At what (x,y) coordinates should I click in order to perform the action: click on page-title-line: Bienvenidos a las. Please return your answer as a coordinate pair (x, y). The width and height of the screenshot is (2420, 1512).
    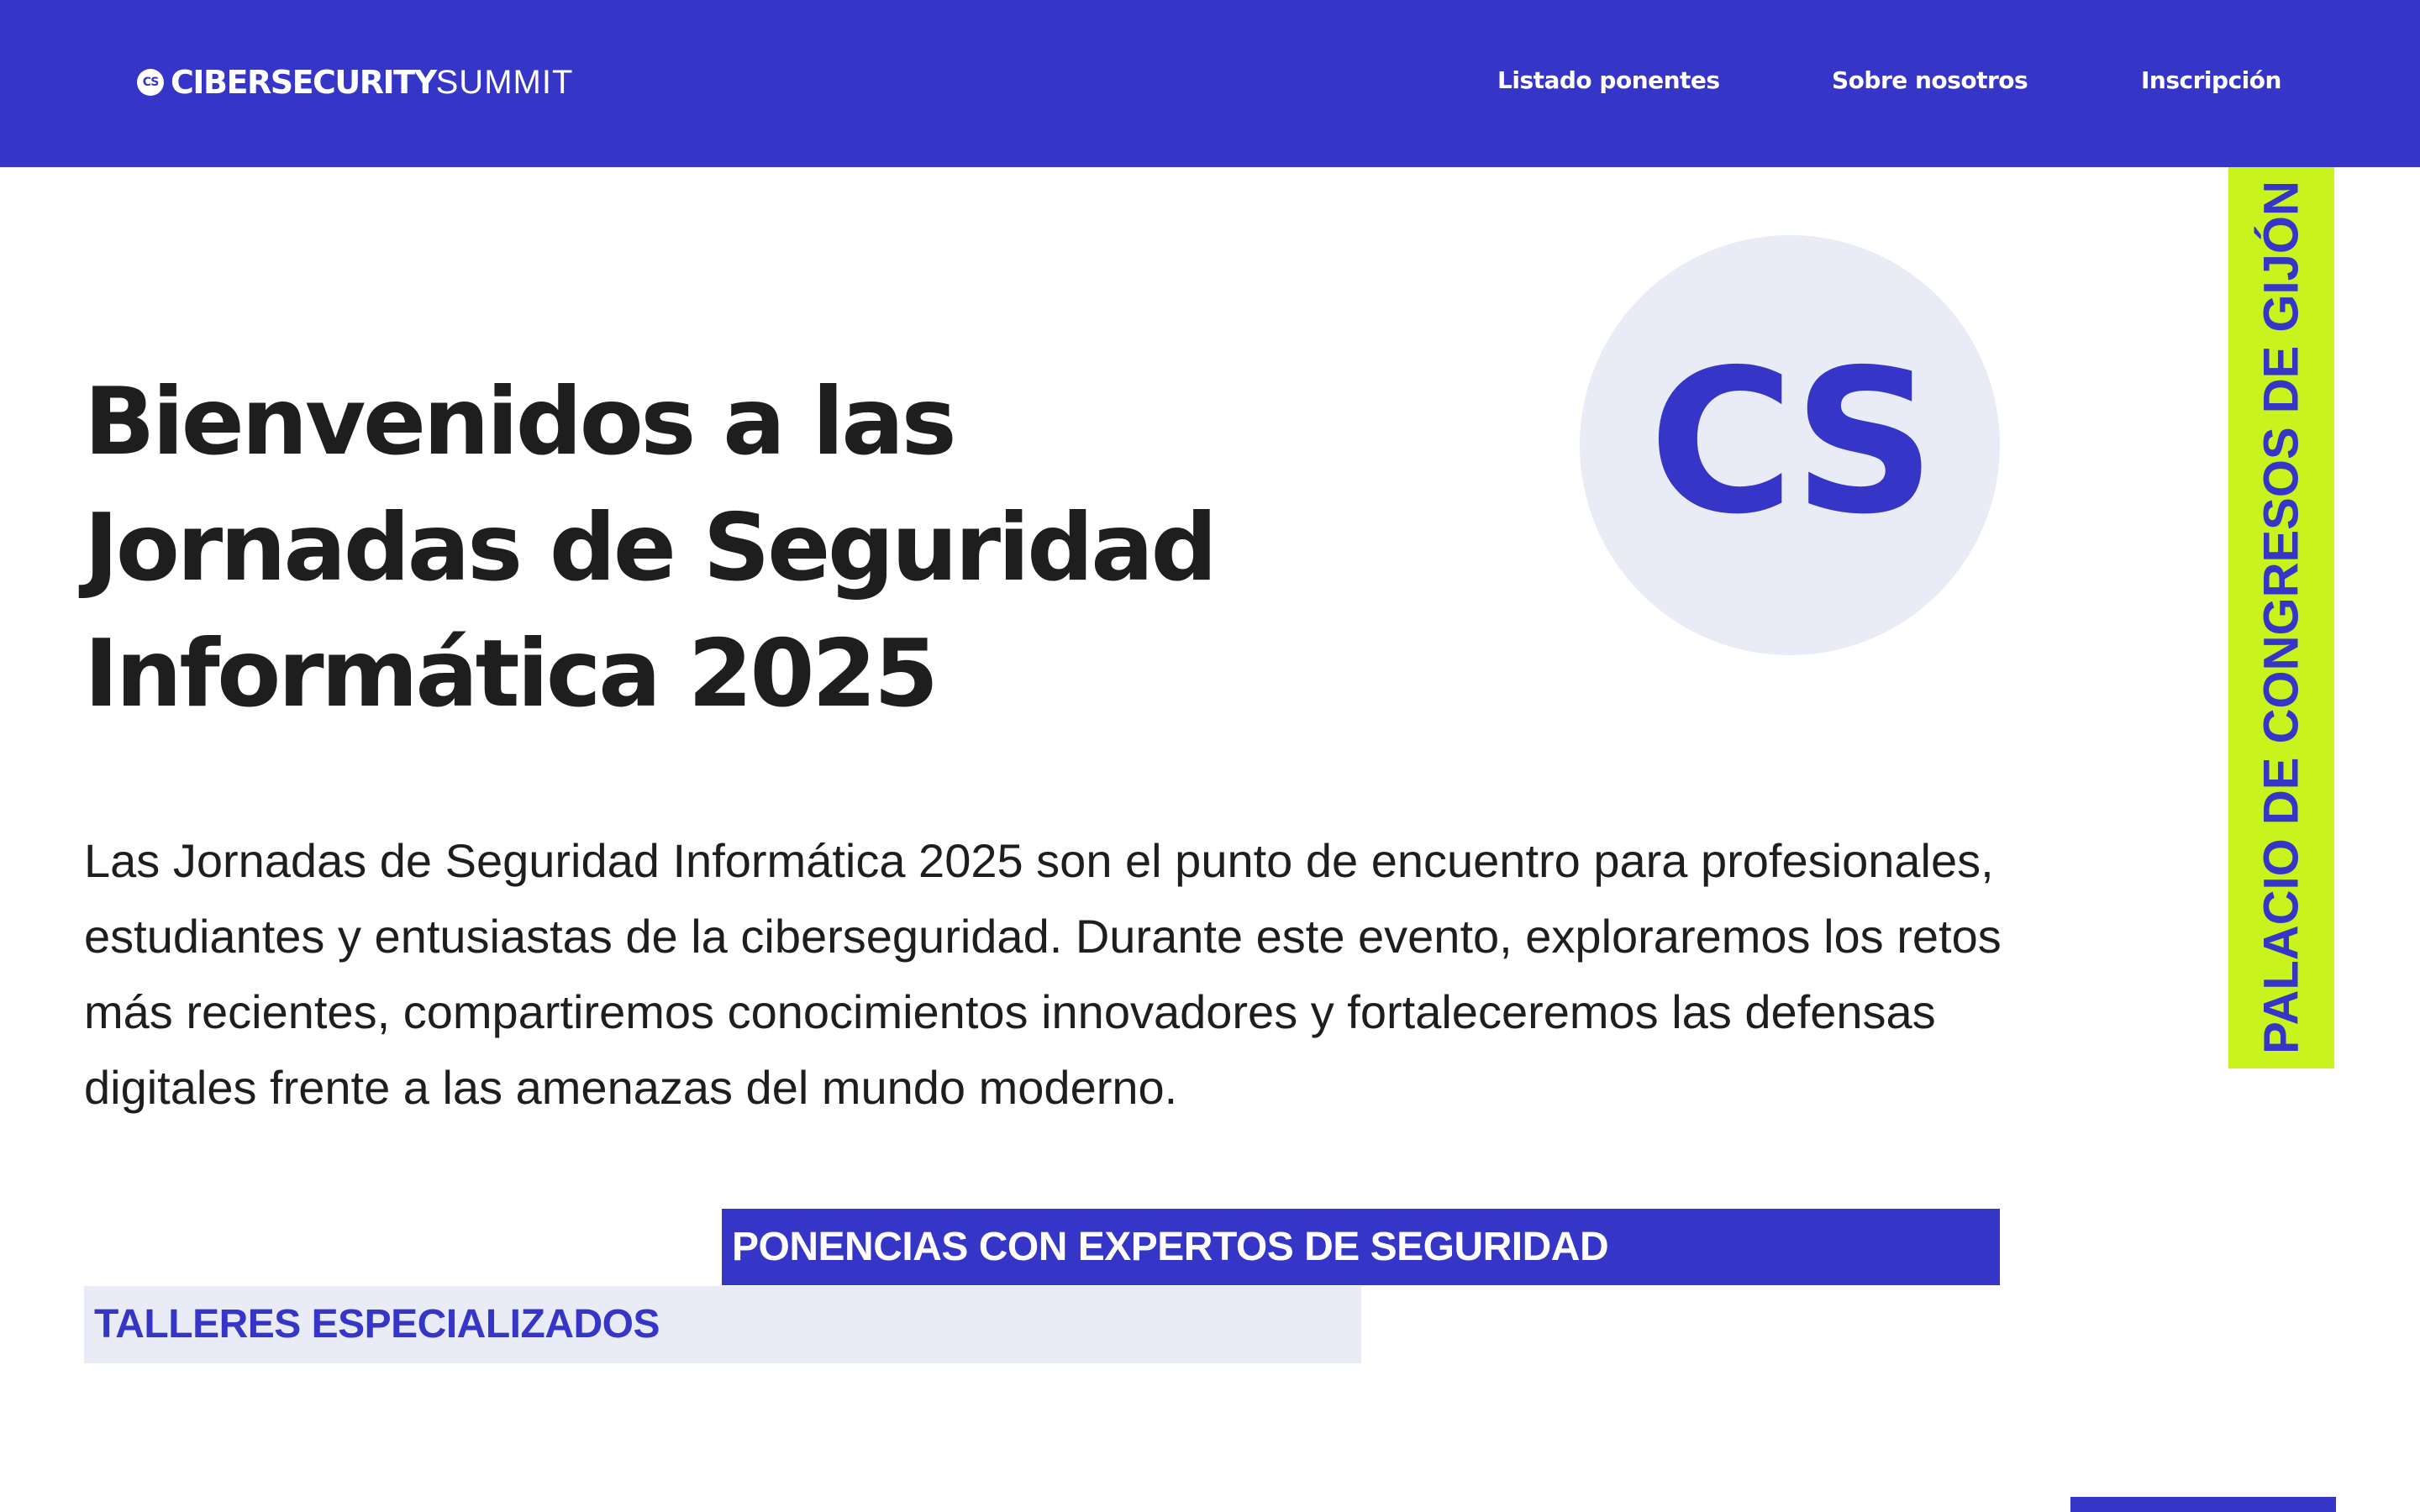
    Looking at the image, I should click on (521, 422).